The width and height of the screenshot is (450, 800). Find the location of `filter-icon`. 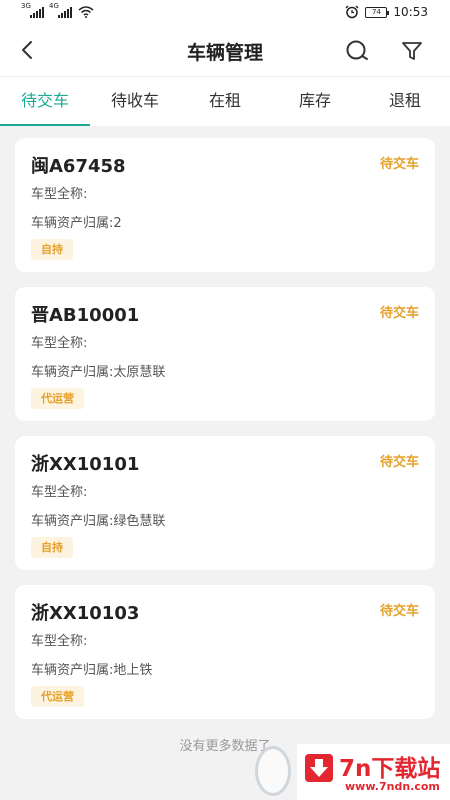

filter-icon is located at coordinates (412, 51).